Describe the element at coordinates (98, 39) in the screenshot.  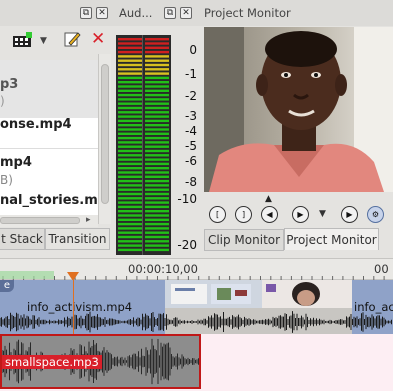
I see `delete-clip-icon: ✕` at that location.